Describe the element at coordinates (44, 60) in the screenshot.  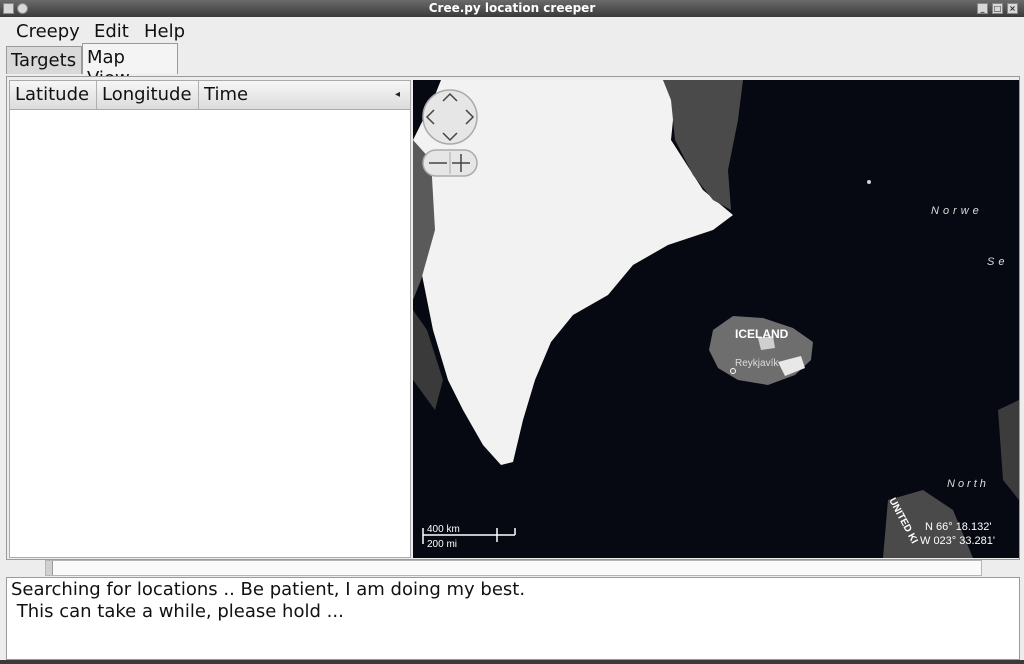
I see `tab-targets: Targets` at that location.